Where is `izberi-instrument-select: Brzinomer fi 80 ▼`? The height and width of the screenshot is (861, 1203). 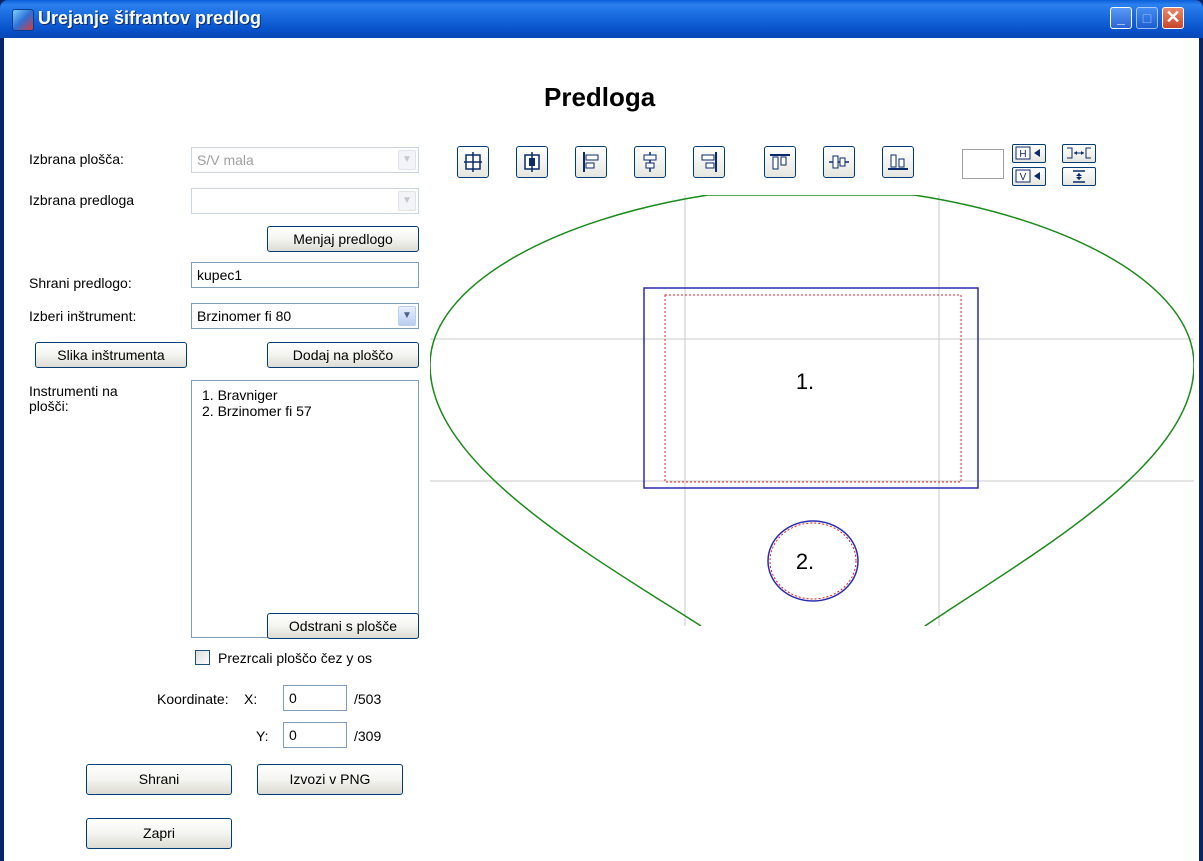
izberi-instrument-select: Brzinomer fi 80 ▼ is located at coordinates (305, 316).